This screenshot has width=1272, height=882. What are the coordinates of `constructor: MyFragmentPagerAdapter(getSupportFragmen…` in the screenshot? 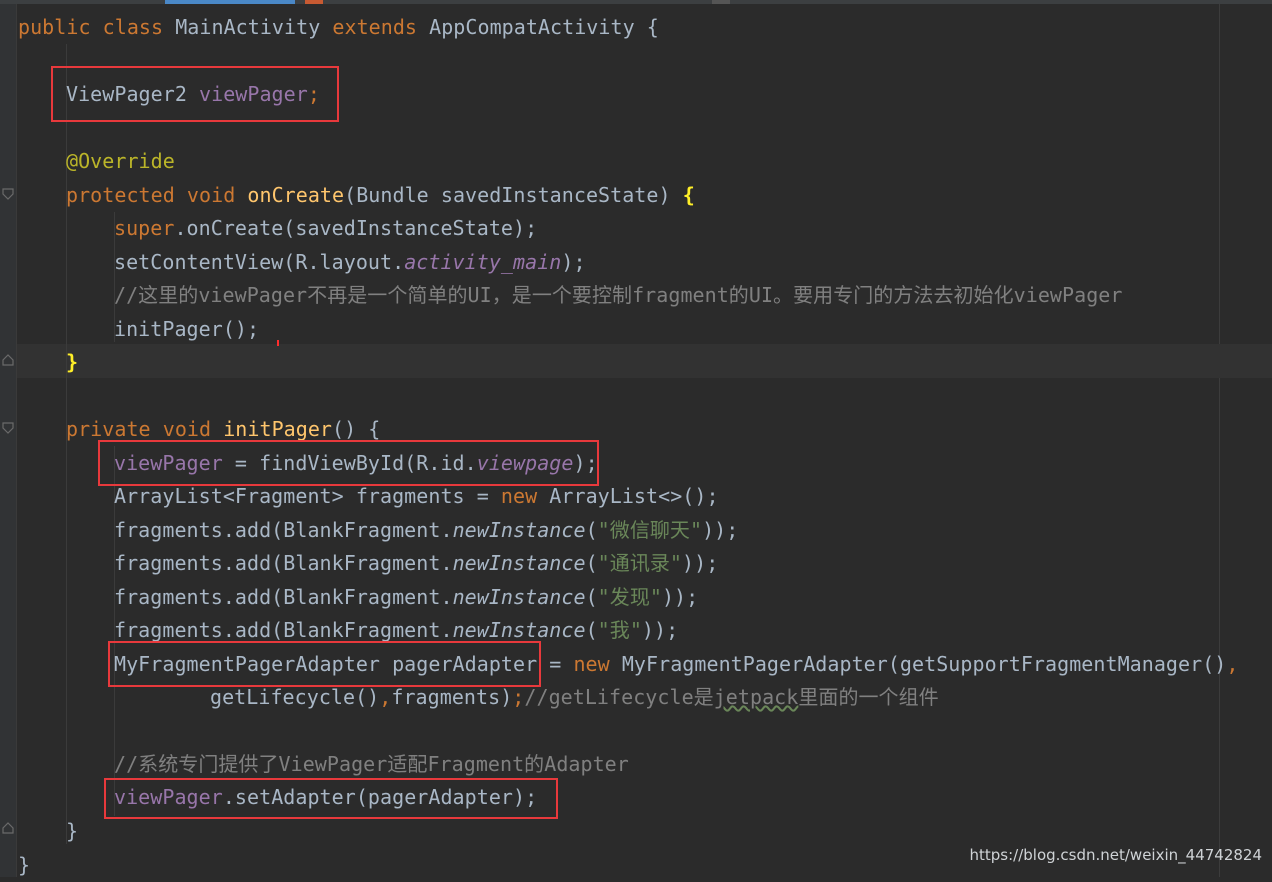 It's located at (918, 664).